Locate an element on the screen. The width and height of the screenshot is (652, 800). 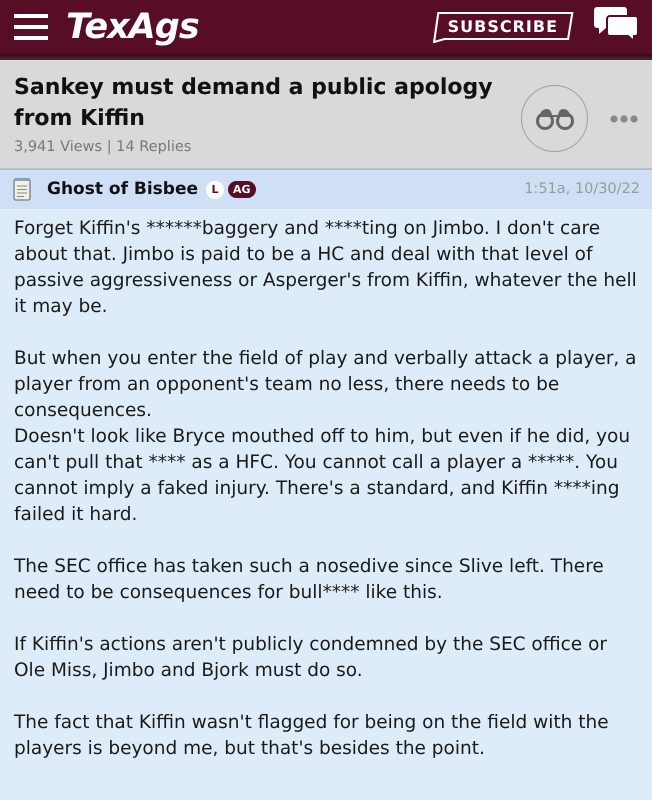
subscribe-button: SUBSCRIBE is located at coordinates (503, 27).